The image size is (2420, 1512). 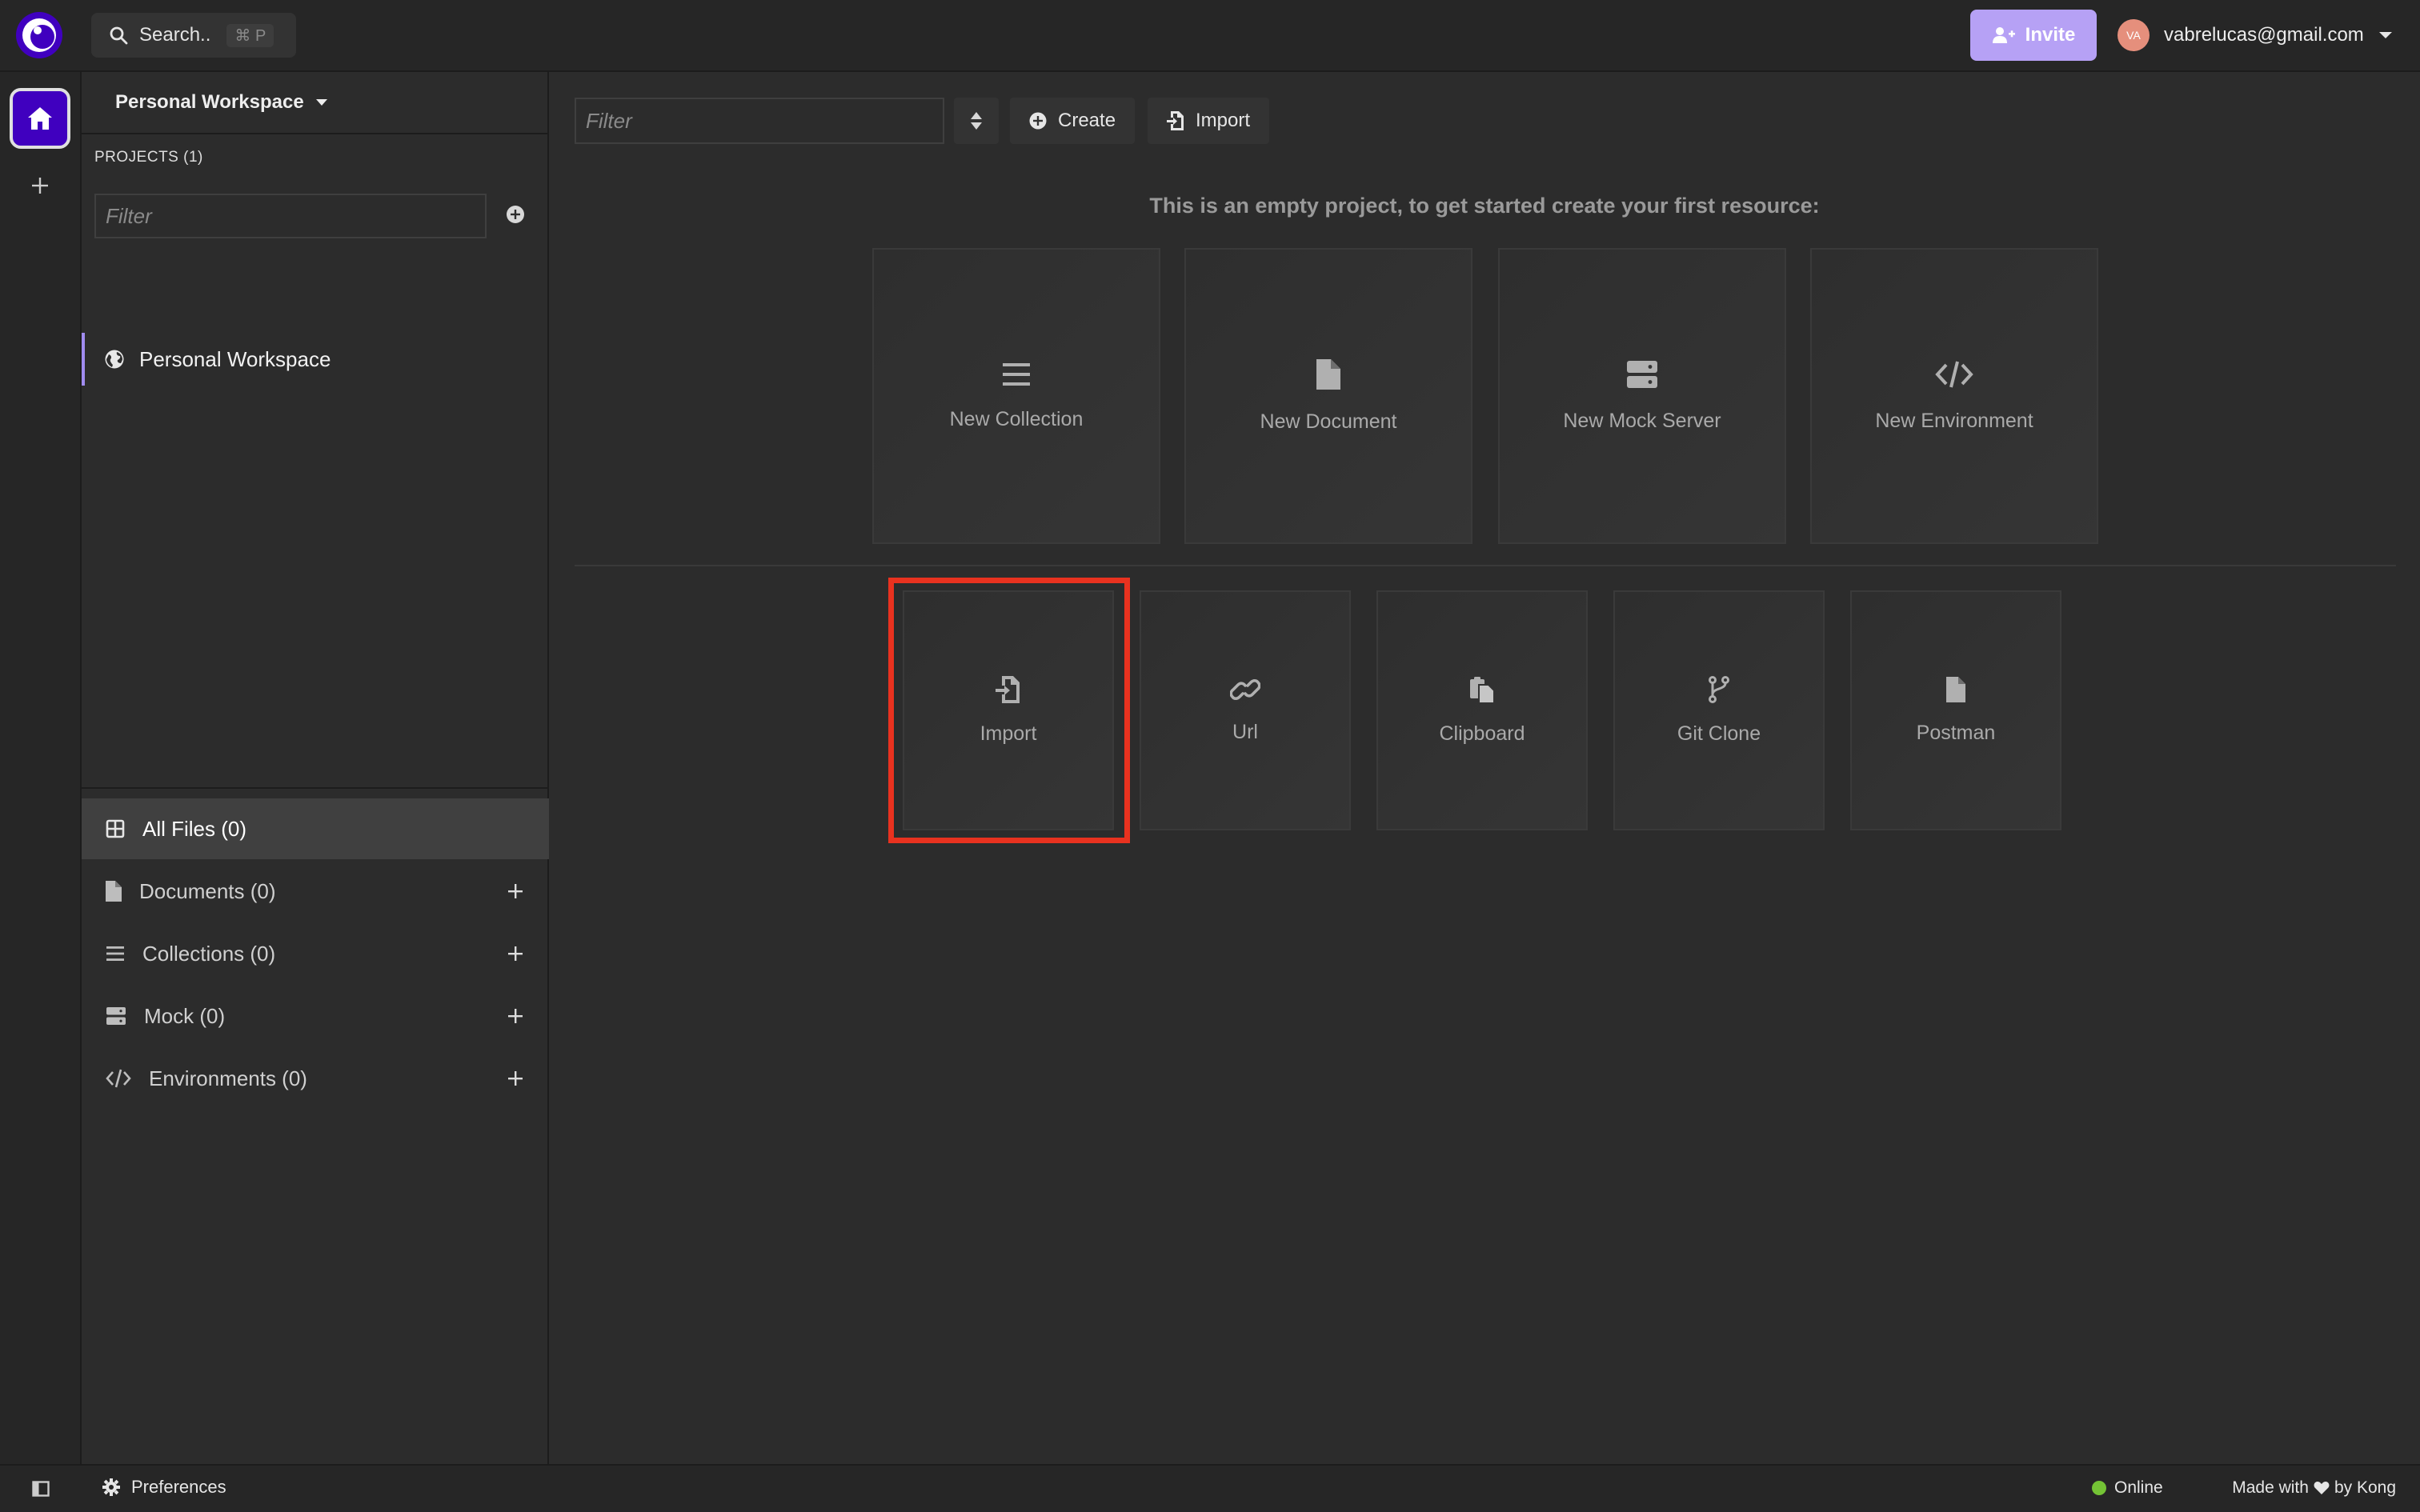 What do you see at coordinates (41, 1489) in the screenshot?
I see `collapse-sidebar-button` at bounding box center [41, 1489].